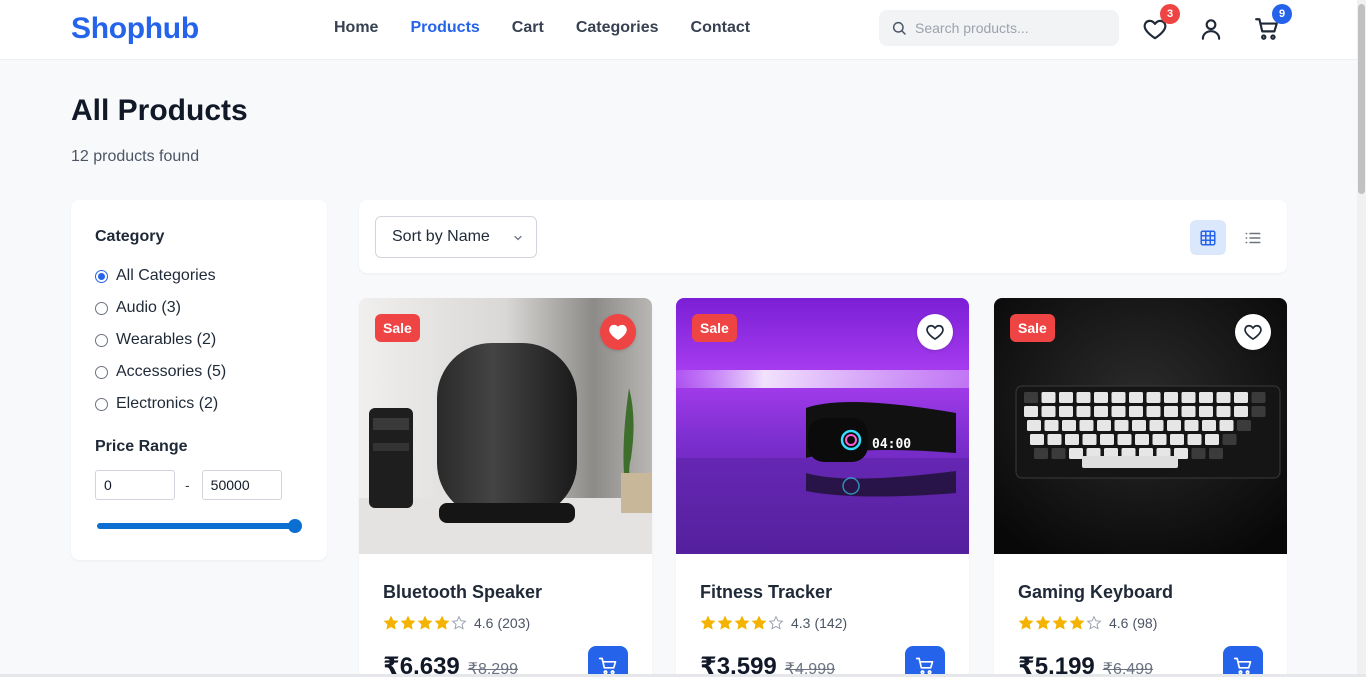  What do you see at coordinates (518, 238) in the screenshot?
I see `chevron-down-icon` at bounding box center [518, 238].